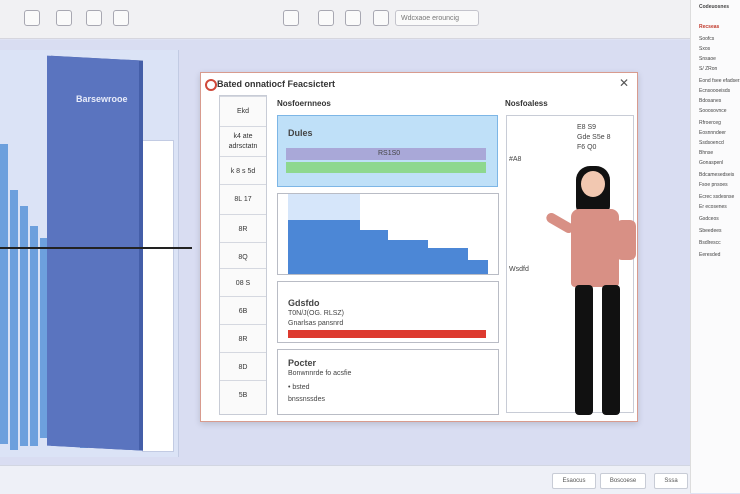 The height and width of the screenshot is (494, 740). Describe the element at coordinates (353, 18) in the screenshot. I see `user-icon` at that location.